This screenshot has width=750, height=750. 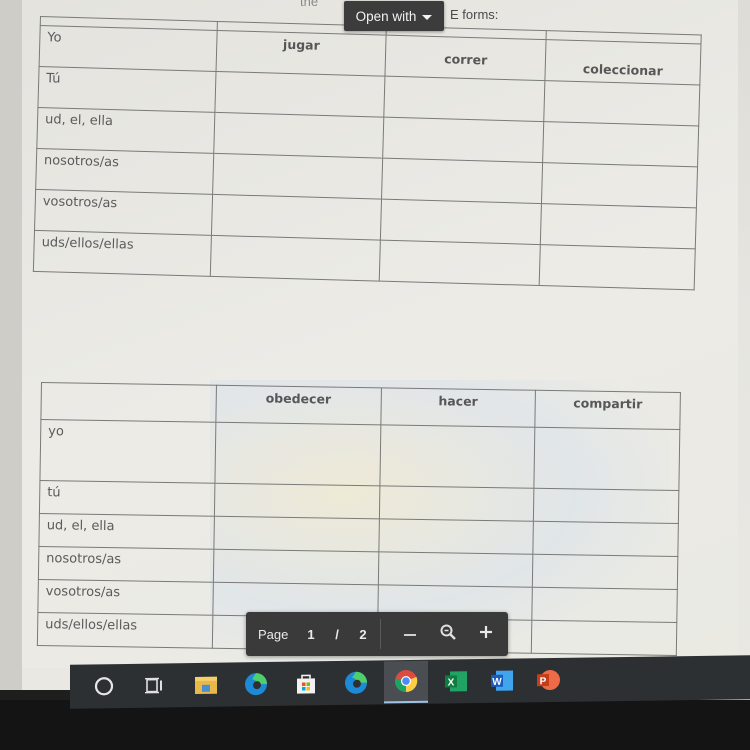 I want to click on taskbar-task-view-button, so click(x=154, y=685).